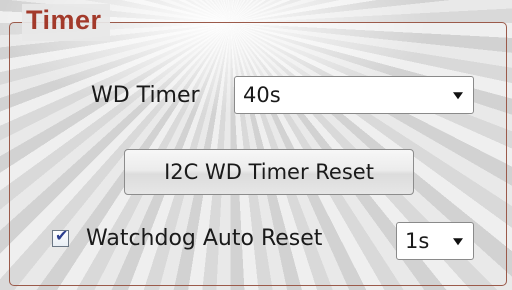 The image size is (512, 290). What do you see at coordinates (417, 241) in the screenshot?
I see `auto-reset-interval-value: 1s` at bounding box center [417, 241].